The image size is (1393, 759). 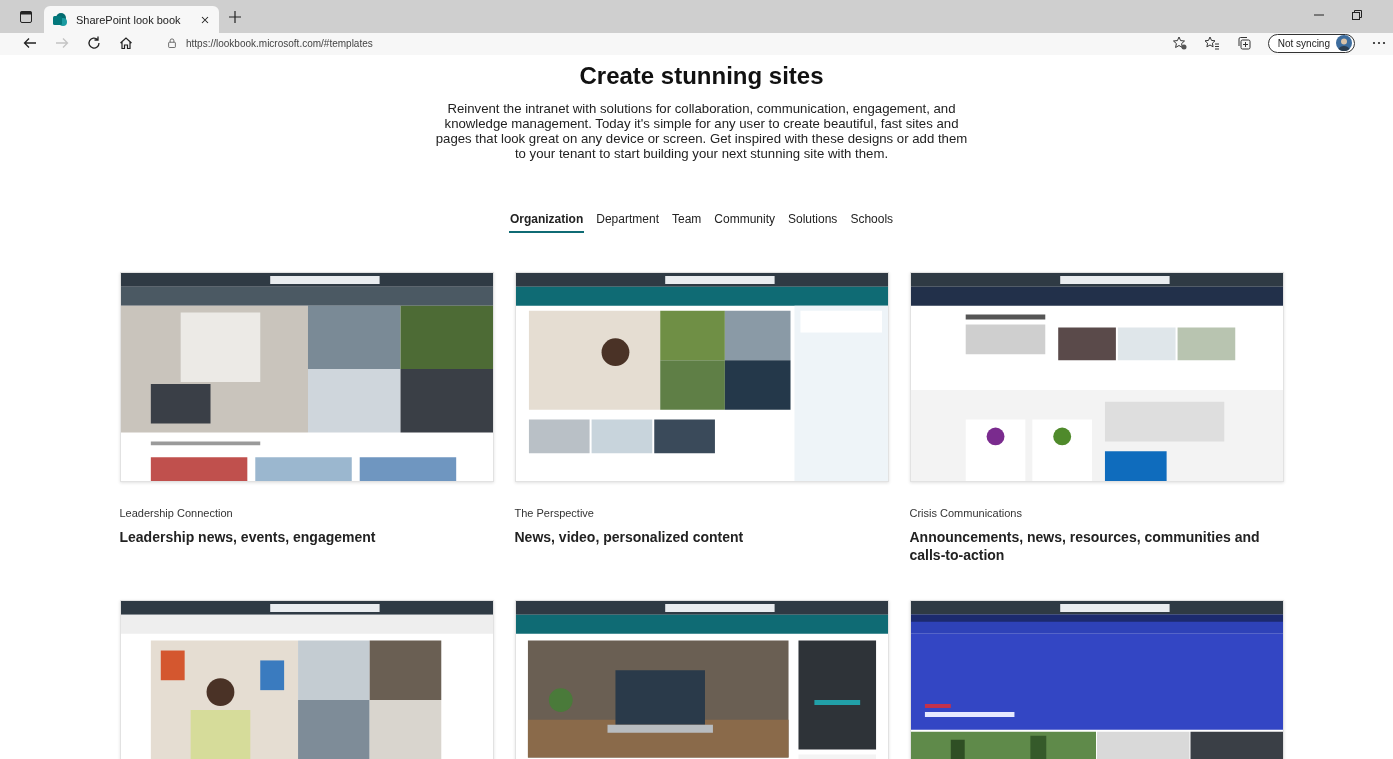 I want to click on page-title: Create stunning sites, so click(x=701, y=76).